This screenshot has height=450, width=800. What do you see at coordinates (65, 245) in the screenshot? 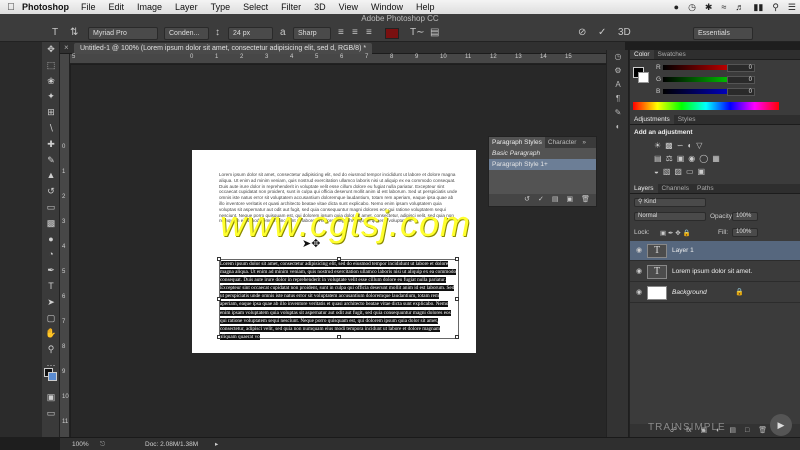
I see `vertical-ruler: 0 1 2 3 4 5 6 7 8 9 10 11` at bounding box center [65, 245].